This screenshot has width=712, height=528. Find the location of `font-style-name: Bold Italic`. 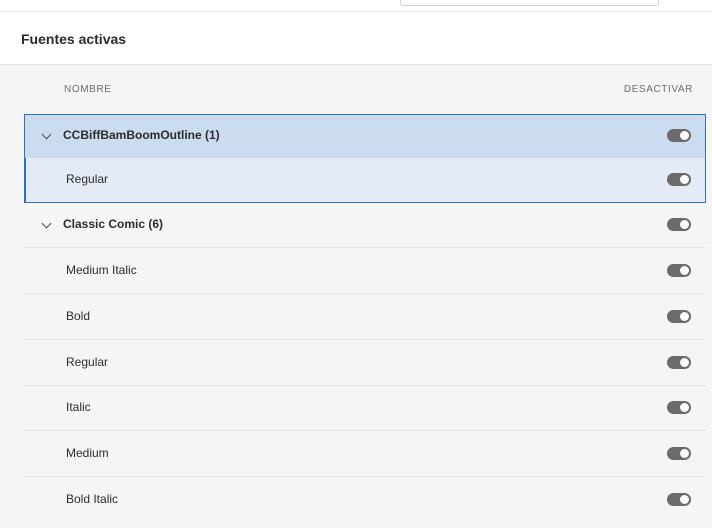

font-style-name: Bold Italic is located at coordinates (92, 499).